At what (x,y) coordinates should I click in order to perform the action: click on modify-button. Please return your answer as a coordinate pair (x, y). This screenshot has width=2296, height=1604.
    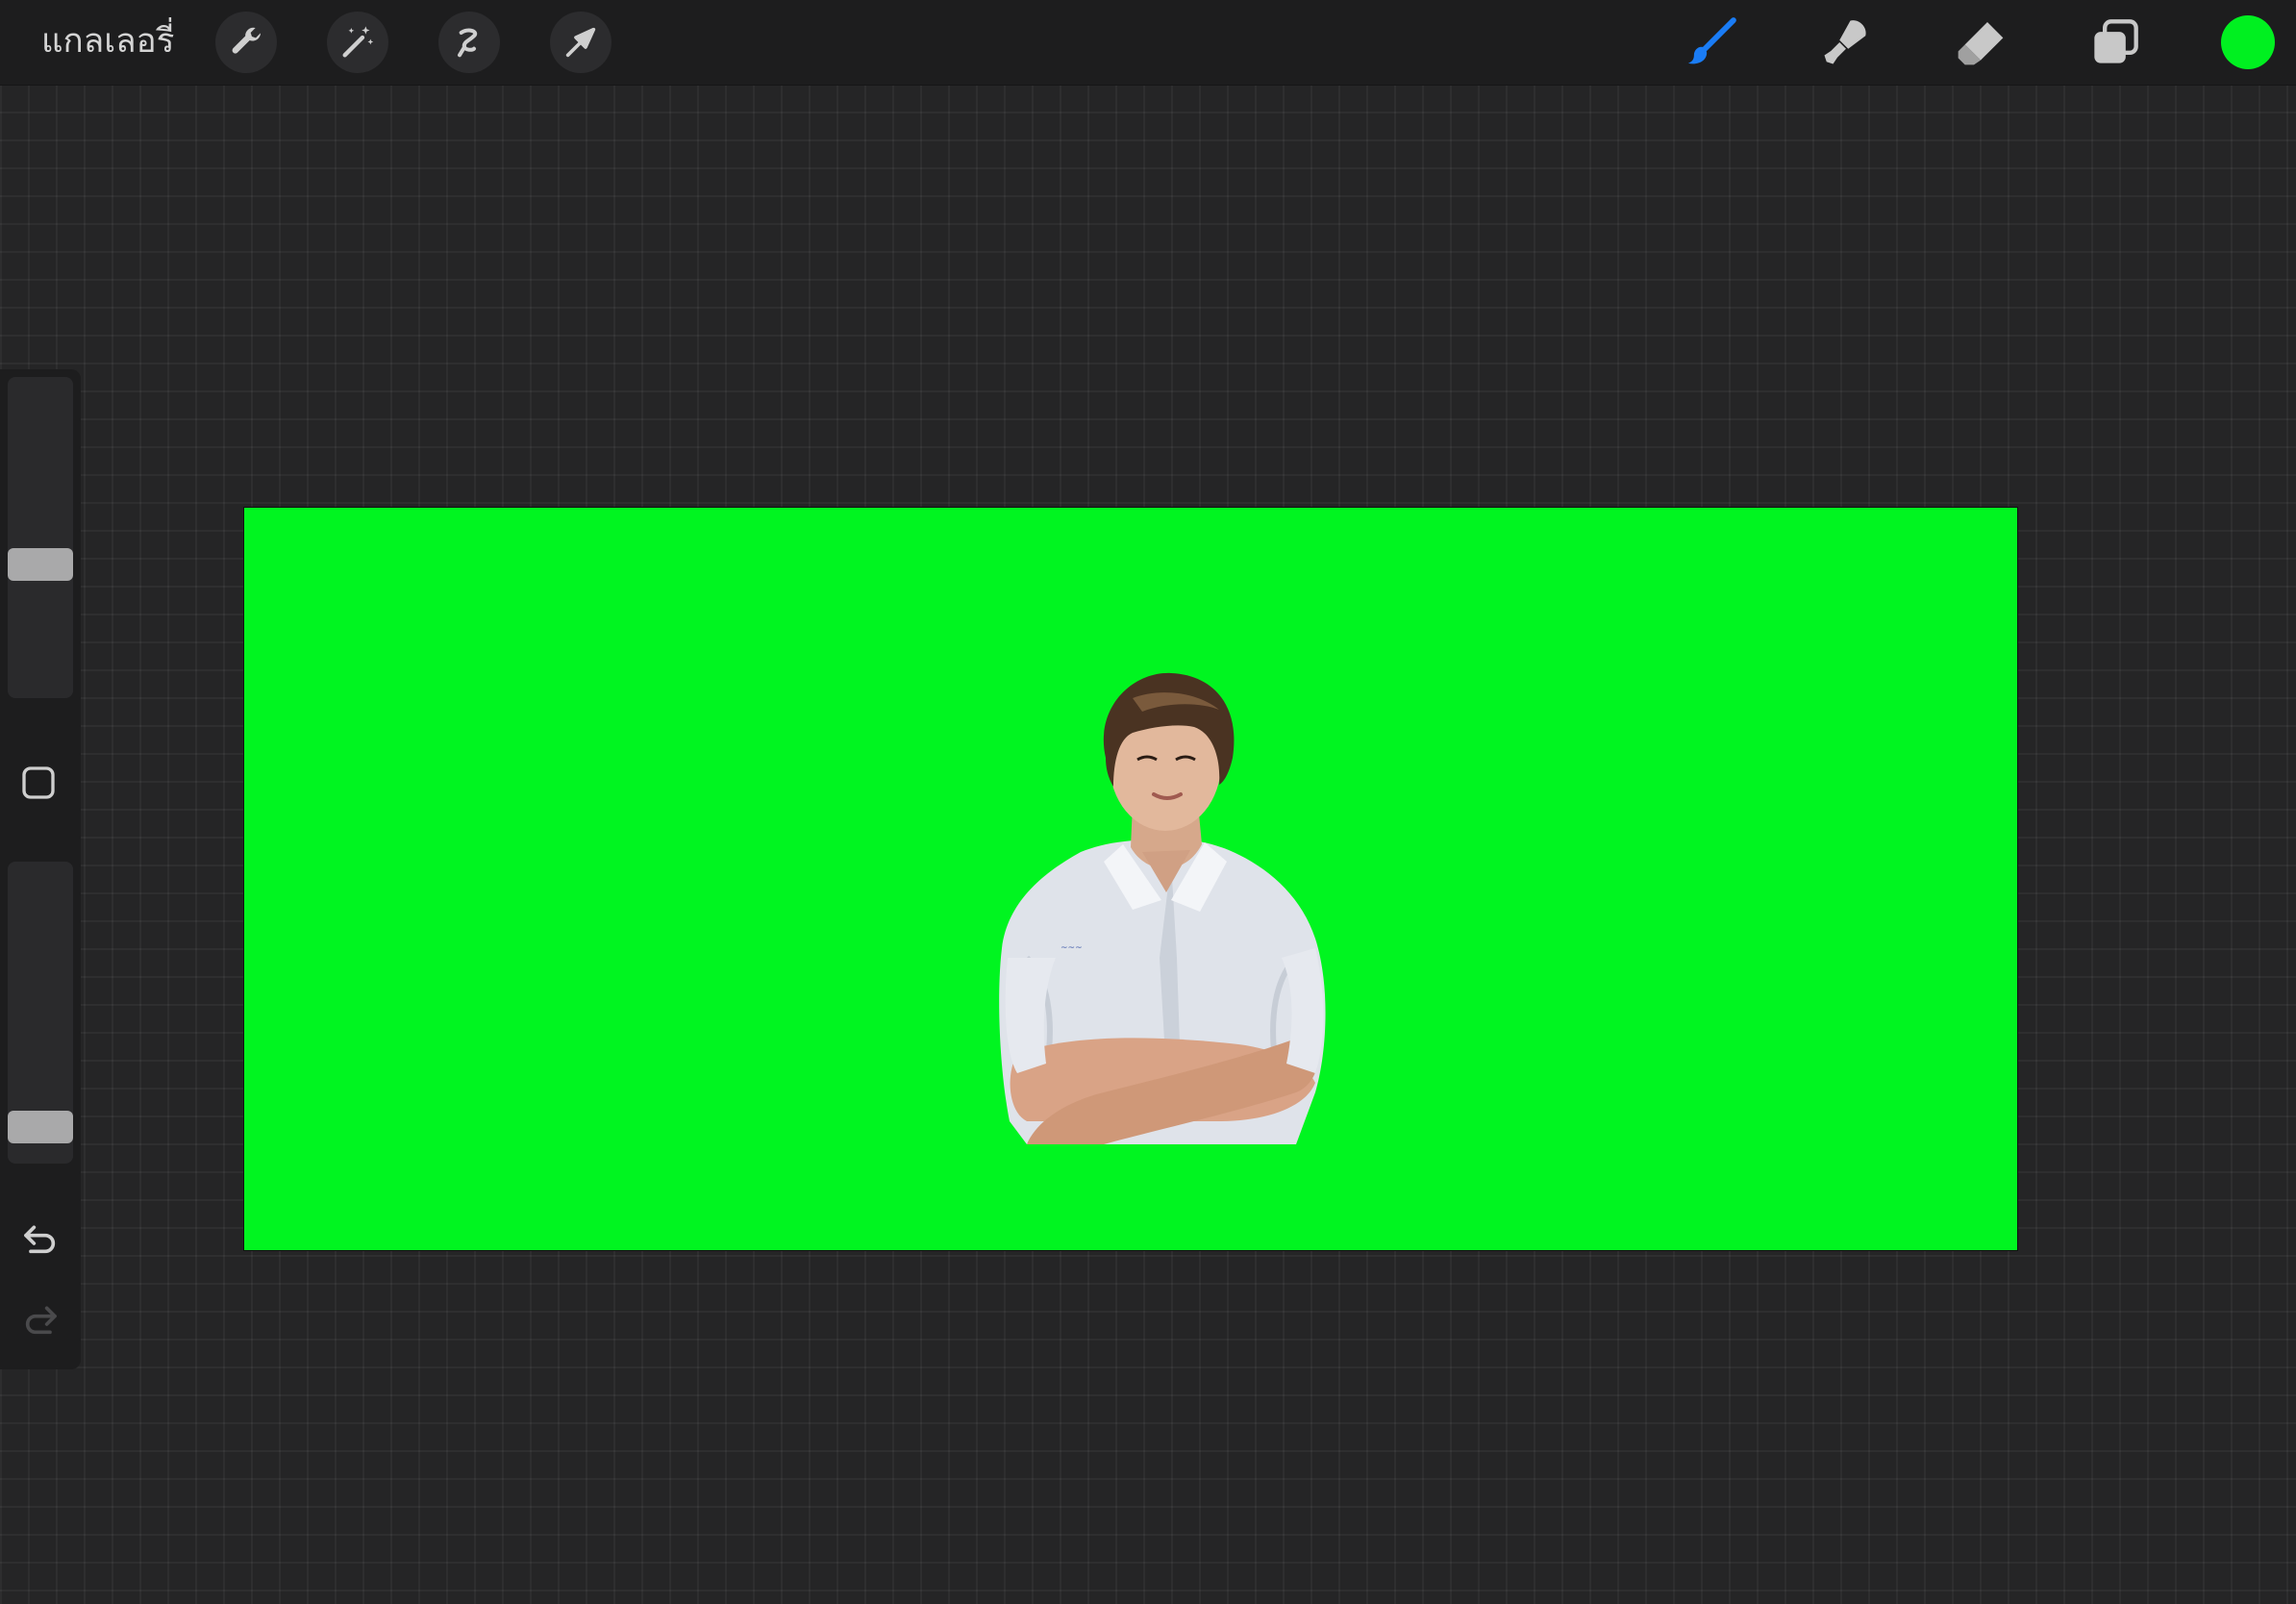
    Looking at the image, I should click on (38, 783).